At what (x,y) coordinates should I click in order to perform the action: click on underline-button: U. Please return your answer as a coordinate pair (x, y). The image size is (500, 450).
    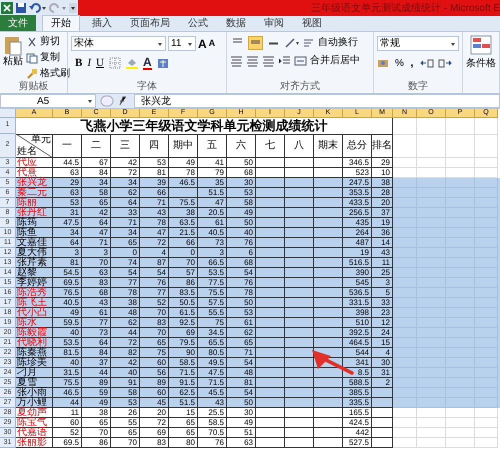
    Looking at the image, I should click on (100, 63).